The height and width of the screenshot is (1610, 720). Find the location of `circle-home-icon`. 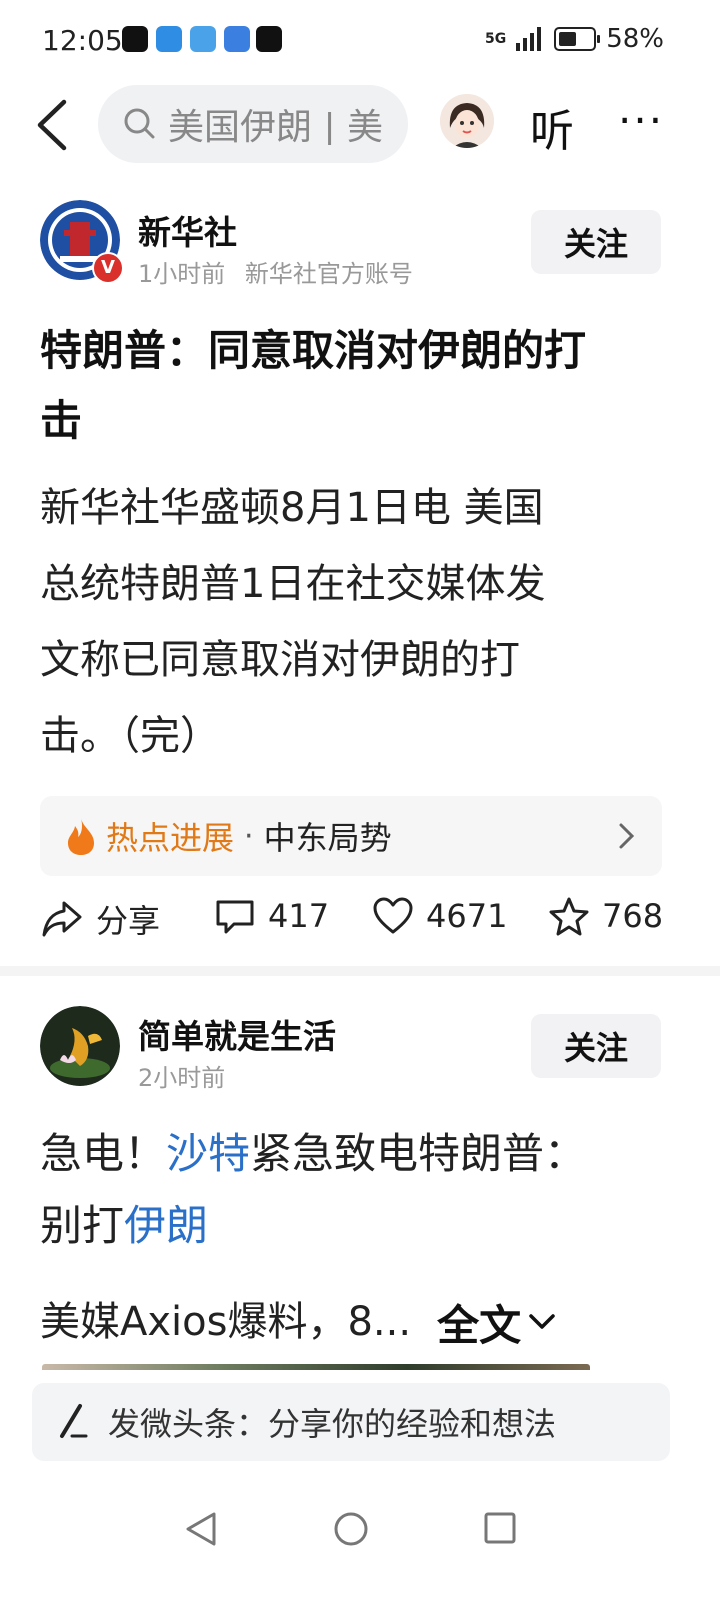

circle-home-icon is located at coordinates (351, 1529).